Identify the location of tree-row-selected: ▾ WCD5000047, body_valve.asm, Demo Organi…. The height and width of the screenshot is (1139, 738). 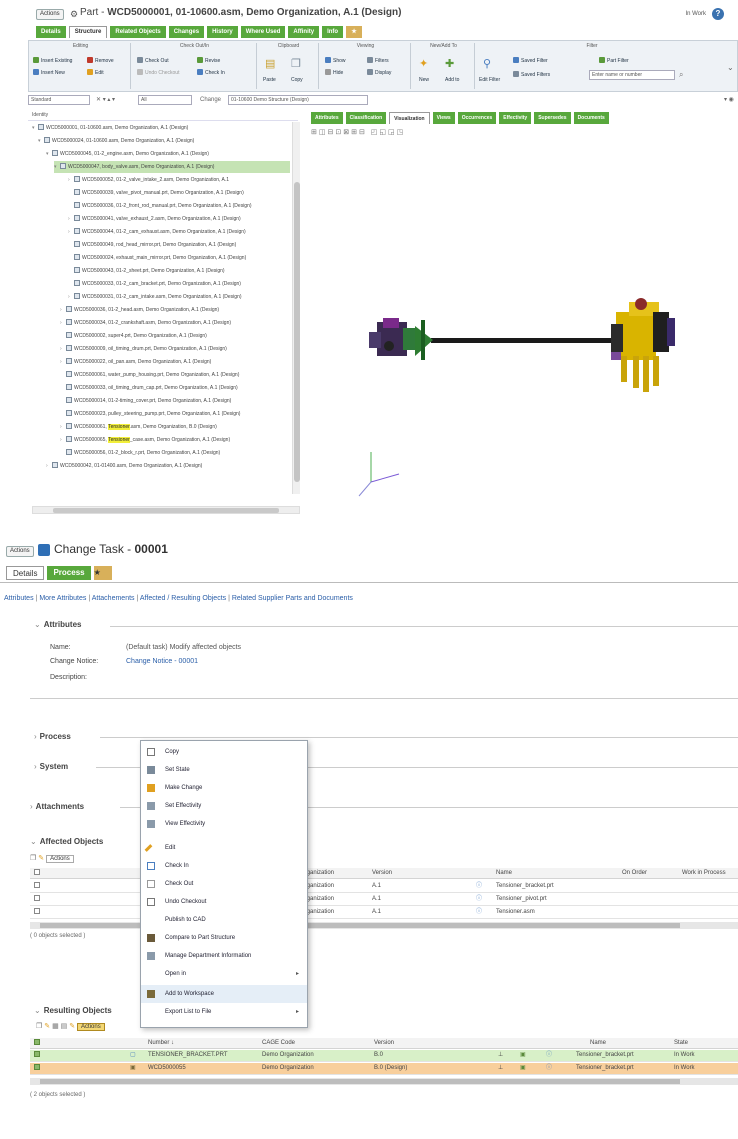
(172, 167).